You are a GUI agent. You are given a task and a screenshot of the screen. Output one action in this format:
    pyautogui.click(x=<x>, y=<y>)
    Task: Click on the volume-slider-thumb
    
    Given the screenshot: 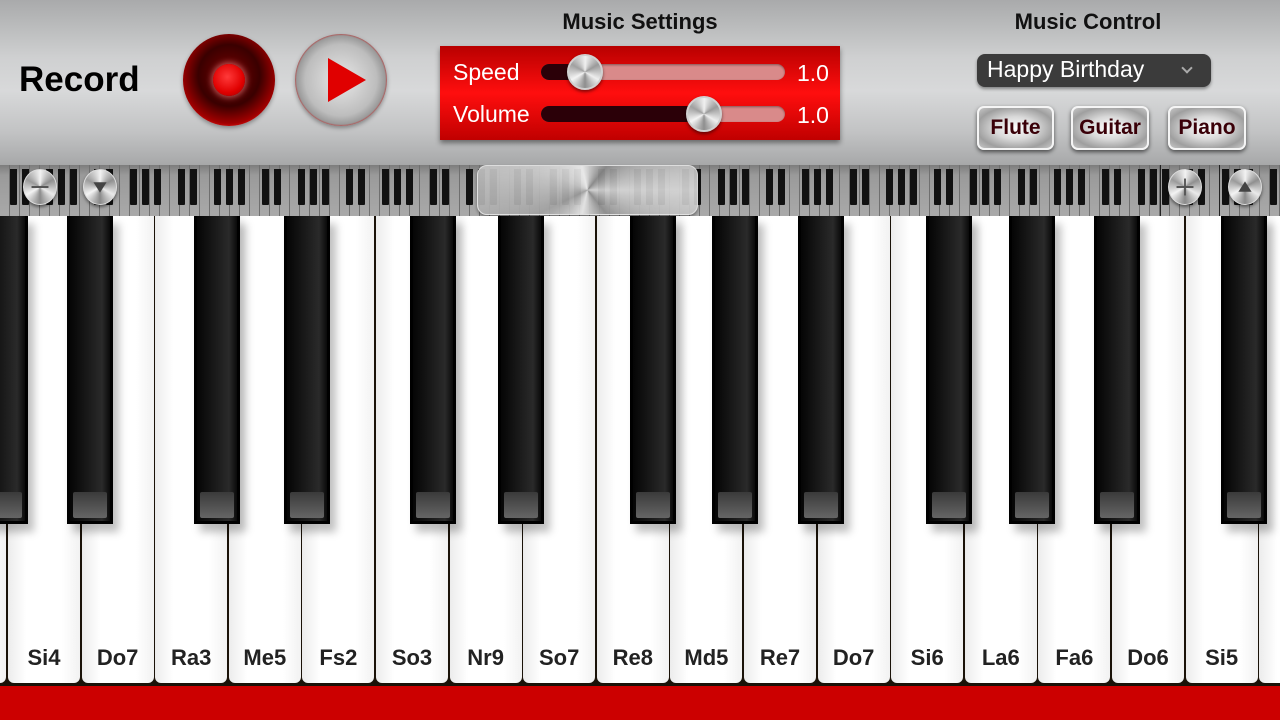 What is the action you would take?
    pyautogui.click(x=704, y=114)
    